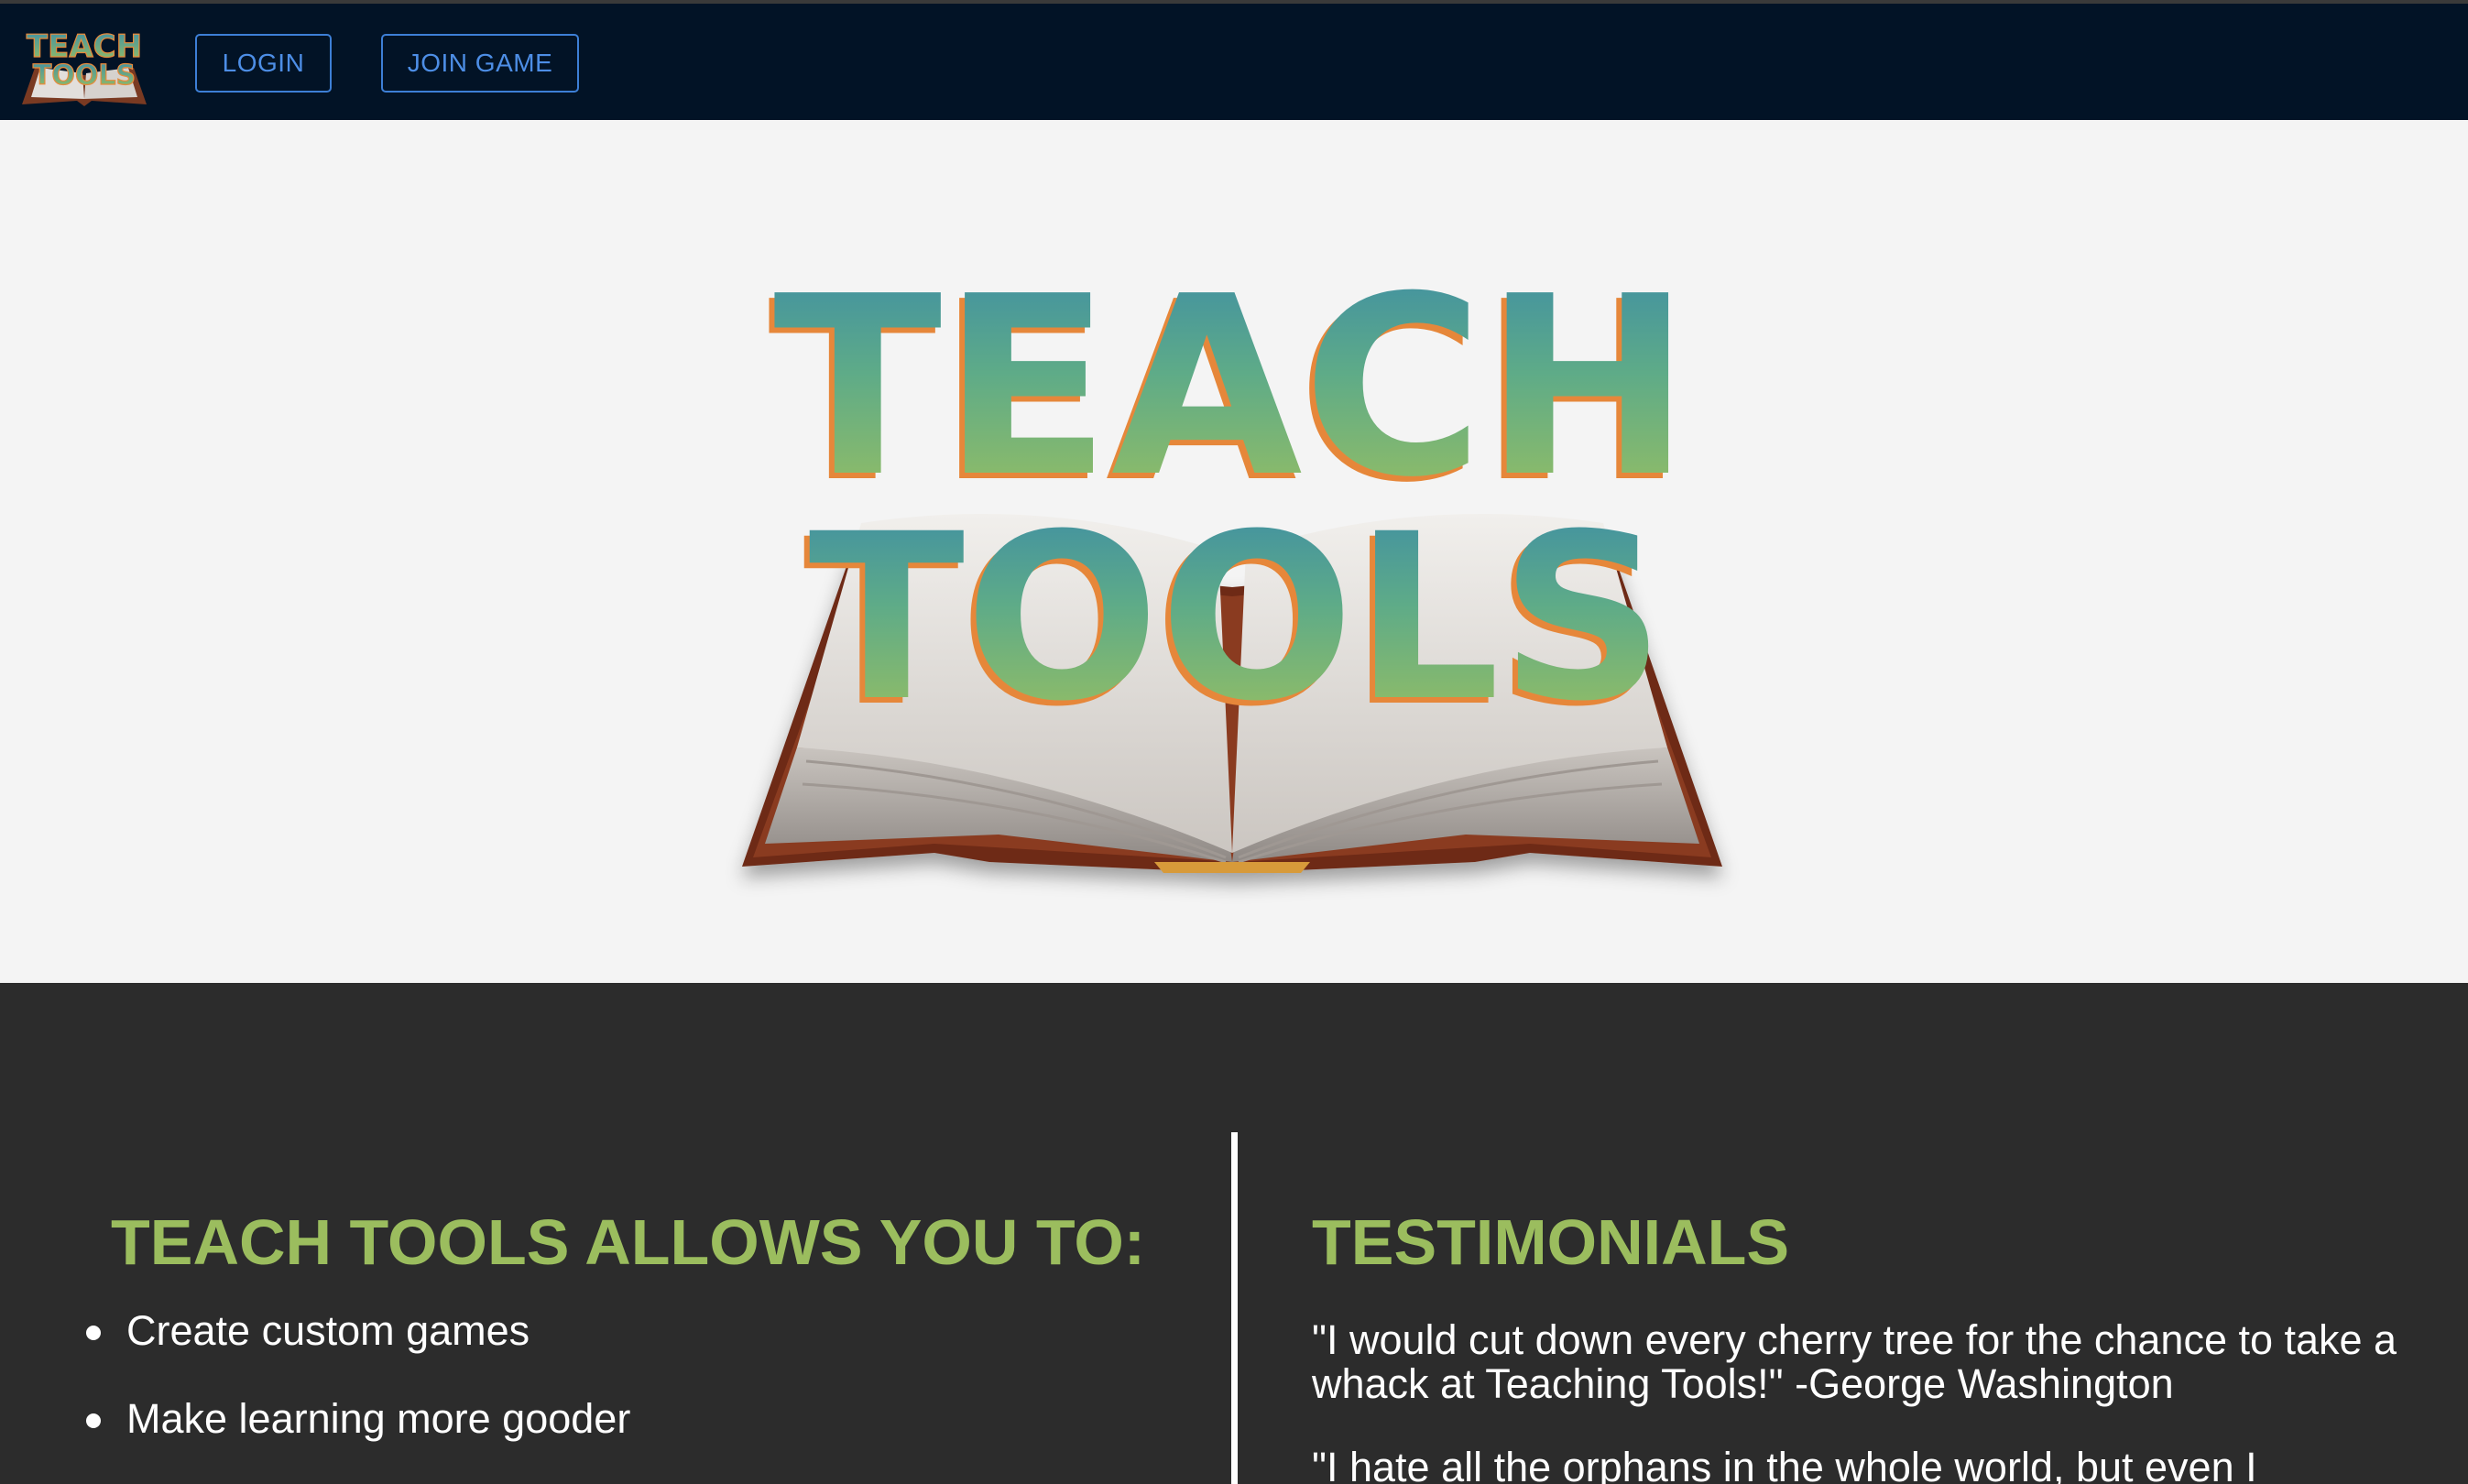 This screenshot has width=2468, height=1484. Describe the element at coordinates (628, 1242) in the screenshot. I see `features-heading: TEACH TOOLS ALLOWS YOU TO:` at that location.